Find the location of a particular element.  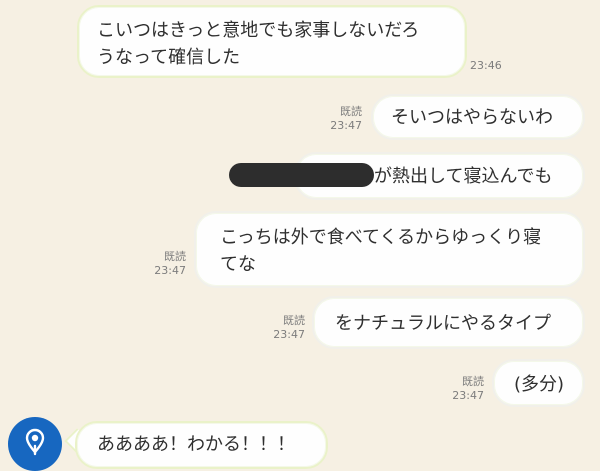

message-meta-4: 既読 23:47 is located at coordinates (166, 264).